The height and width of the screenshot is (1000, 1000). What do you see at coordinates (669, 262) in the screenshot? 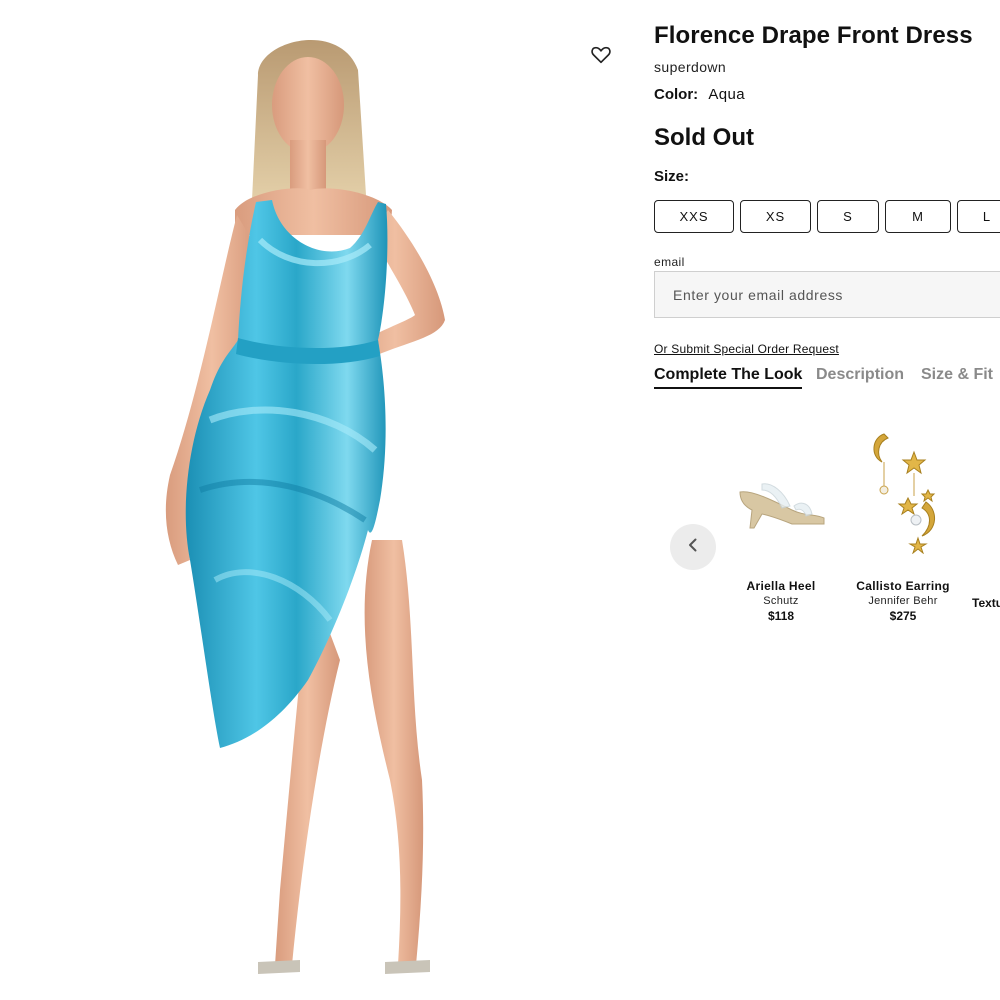
I see `email-label: email` at bounding box center [669, 262].